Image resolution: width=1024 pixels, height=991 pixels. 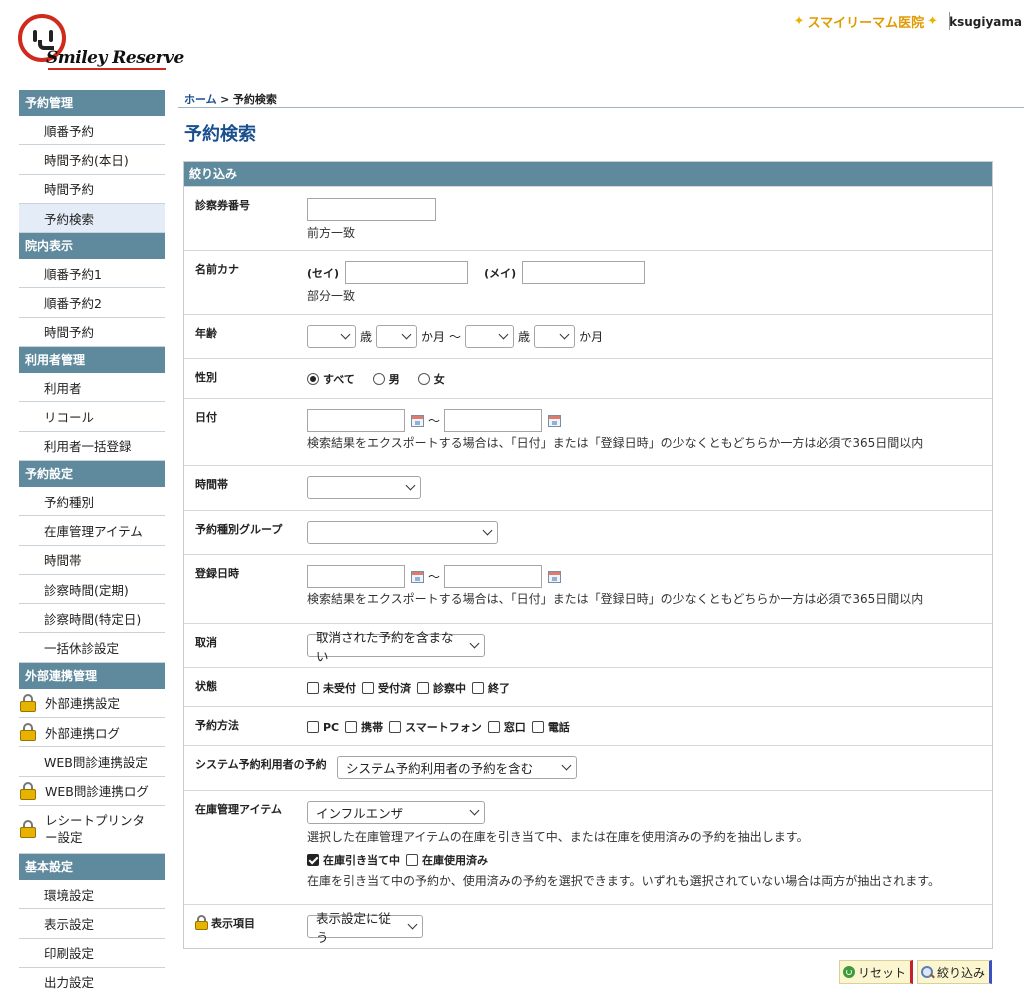 What do you see at coordinates (366, 337) in the screenshot?
I see `age-year-unit: 歳` at bounding box center [366, 337].